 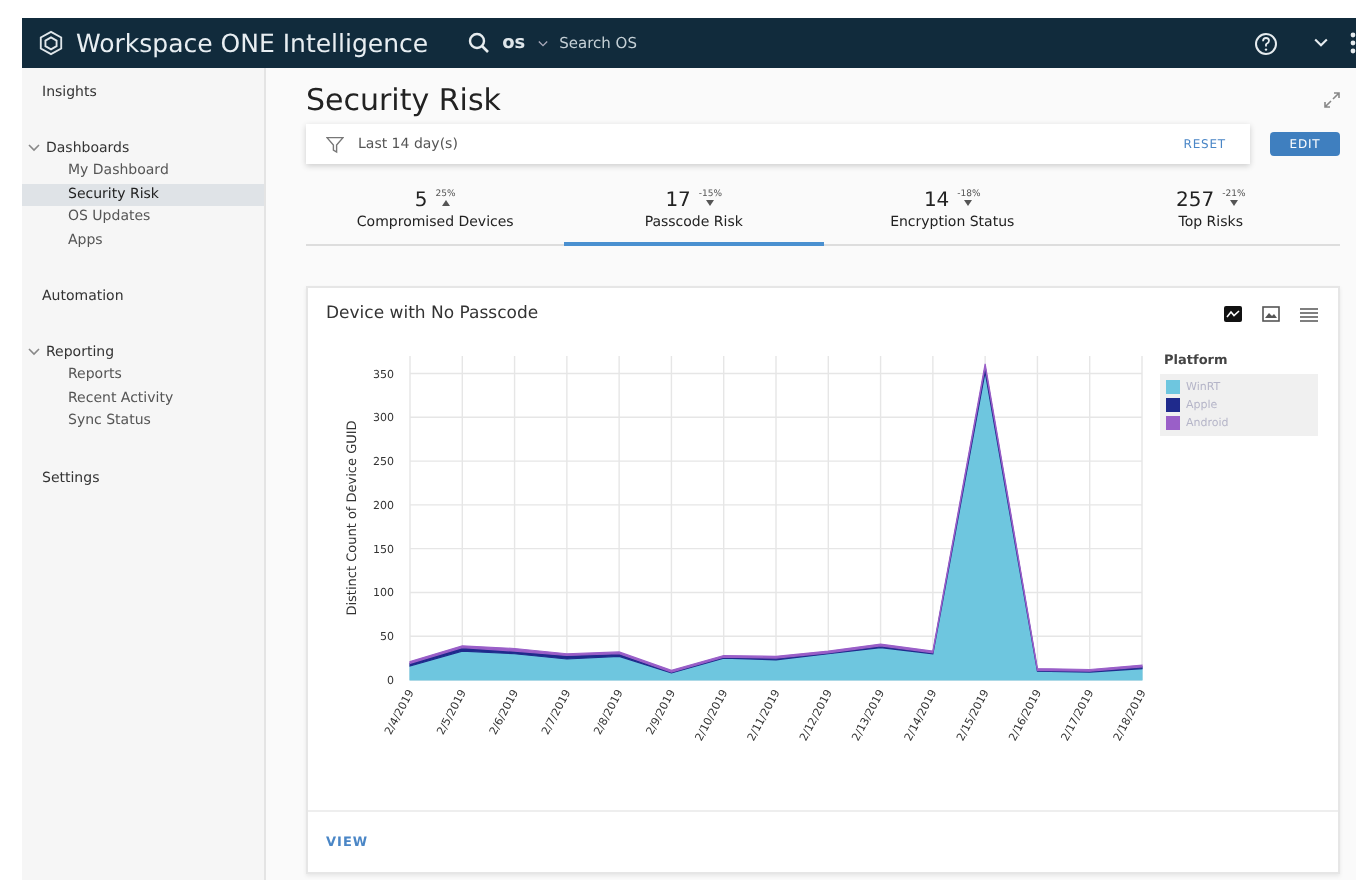 What do you see at coordinates (1271, 314) in the screenshot?
I see `image-icon` at bounding box center [1271, 314].